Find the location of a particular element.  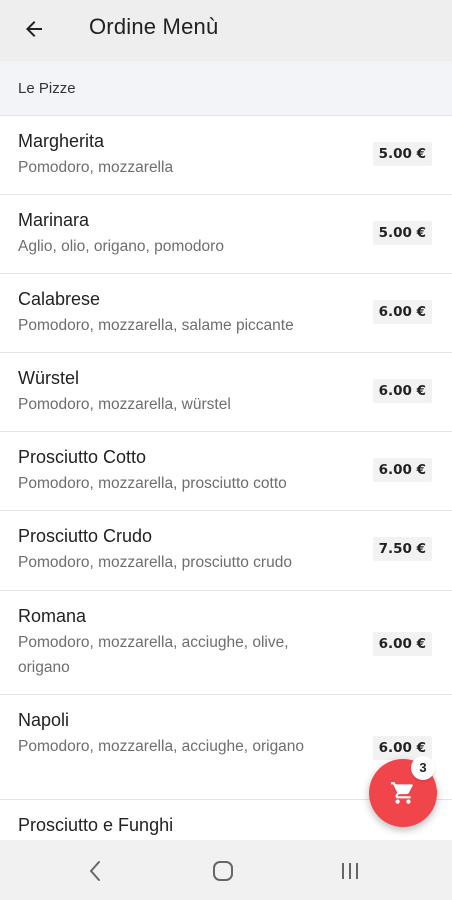

item-description: Pomodoro, mozzarella, prosciutto crudo is located at coordinates (155, 562).